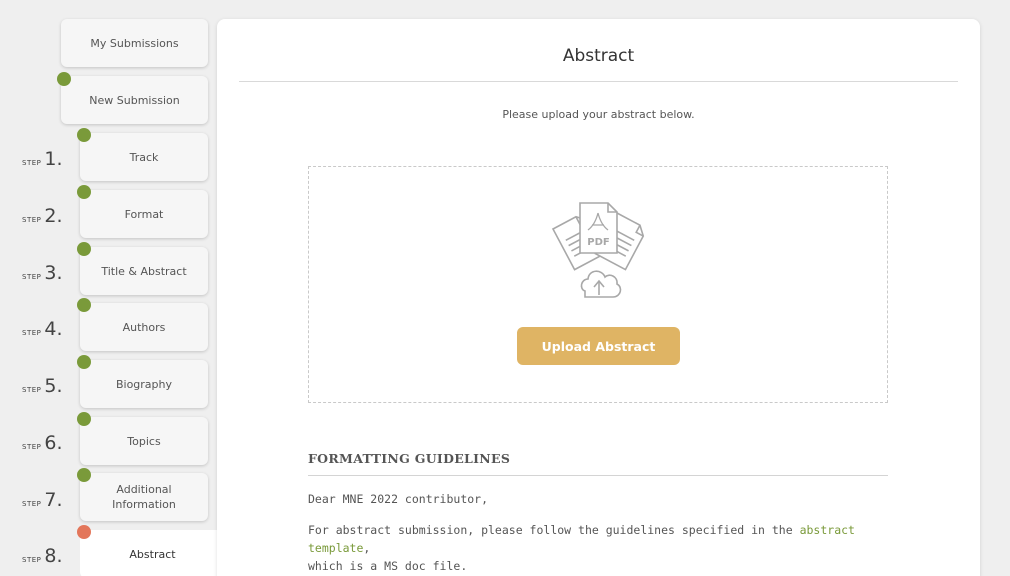 The image size is (1010, 576). I want to click on step-6-label: Topics, so click(144, 441).